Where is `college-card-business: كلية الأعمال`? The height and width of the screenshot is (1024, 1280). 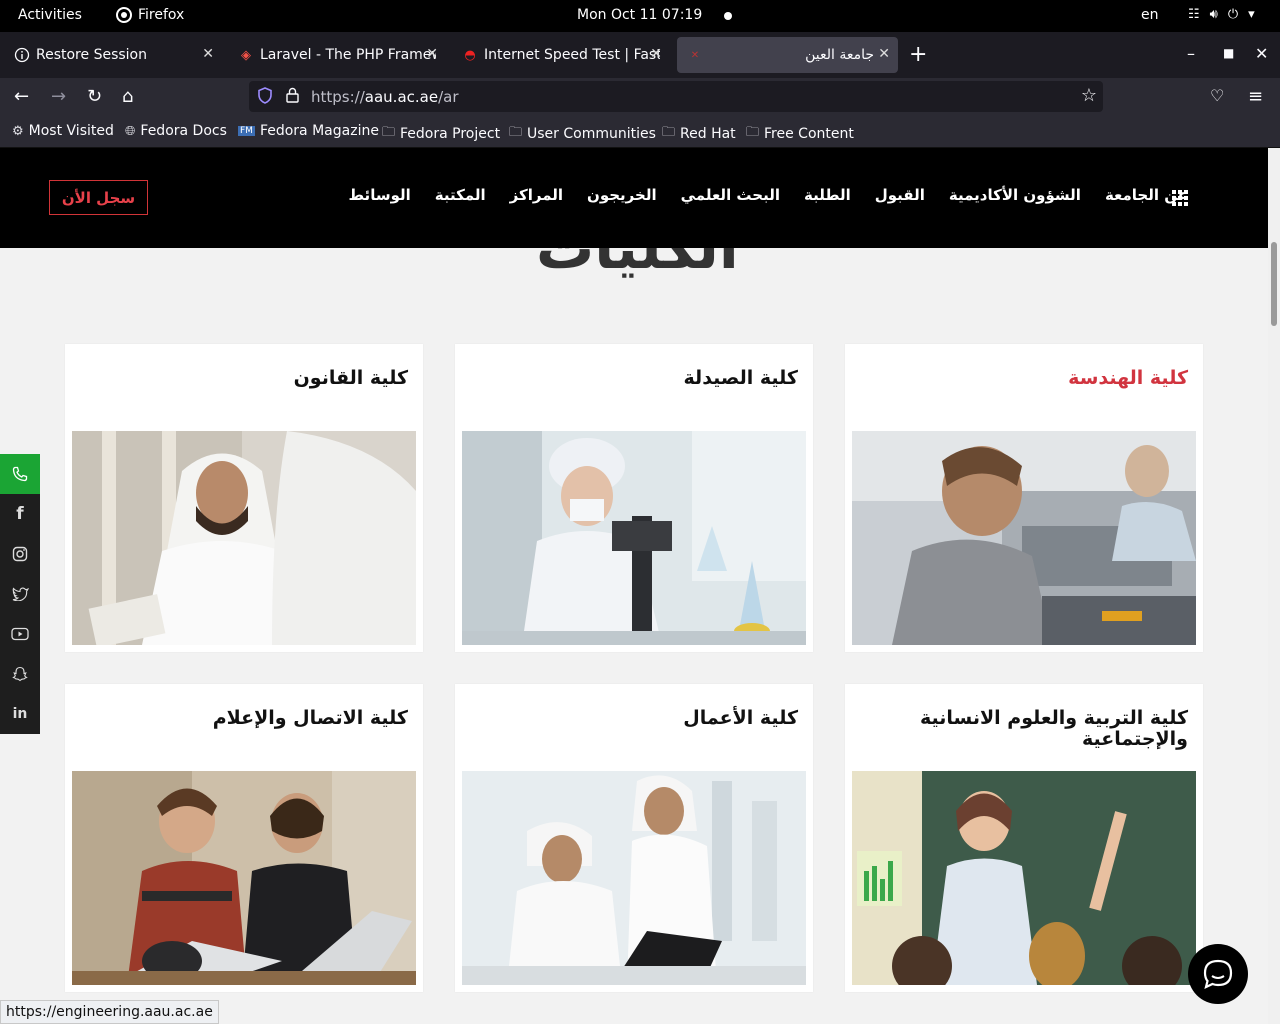 college-card-business: كلية الأعمال is located at coordinates (634, 838).